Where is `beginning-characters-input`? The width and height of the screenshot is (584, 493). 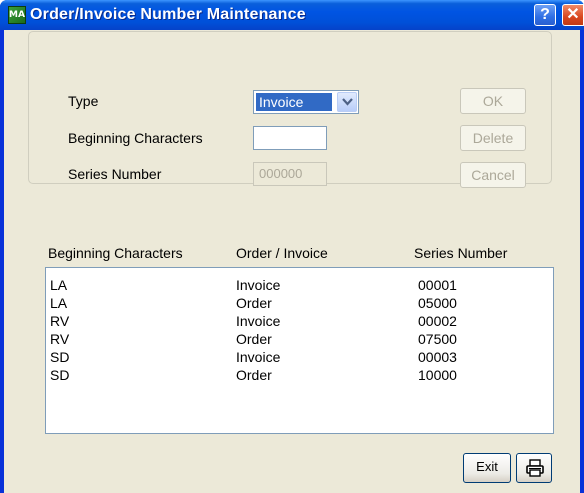 beginning-characters-input is located at coordinates (290, 138).